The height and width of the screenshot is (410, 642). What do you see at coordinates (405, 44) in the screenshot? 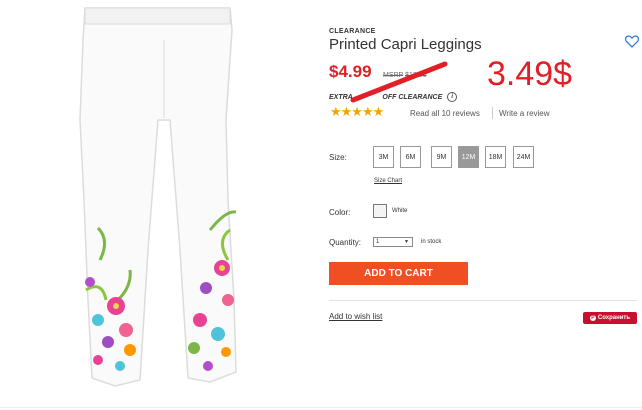
I see `product-title: Printed Capri Leggings` at bounding box center [405, 44].